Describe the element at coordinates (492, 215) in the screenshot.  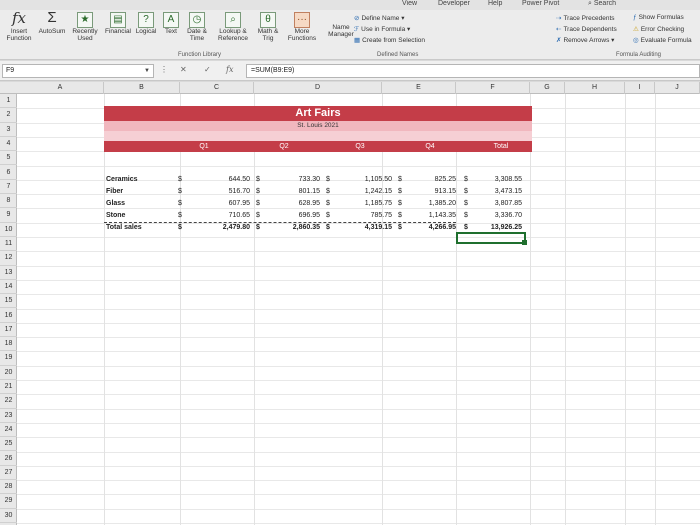
I see `value-cell: 3,336.70` at that location.